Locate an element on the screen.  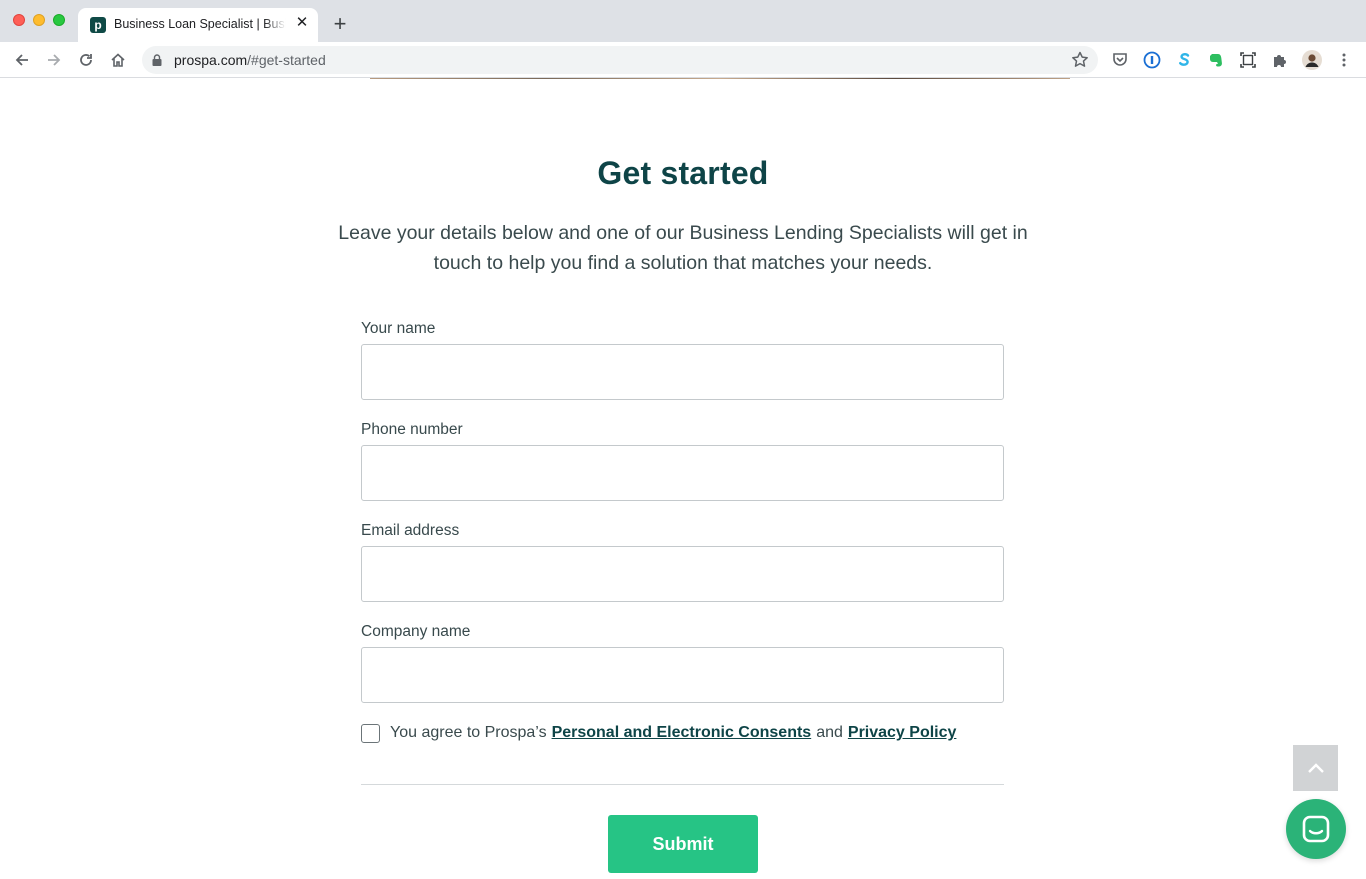
consent-and: and is located at coordinates (829, 732).